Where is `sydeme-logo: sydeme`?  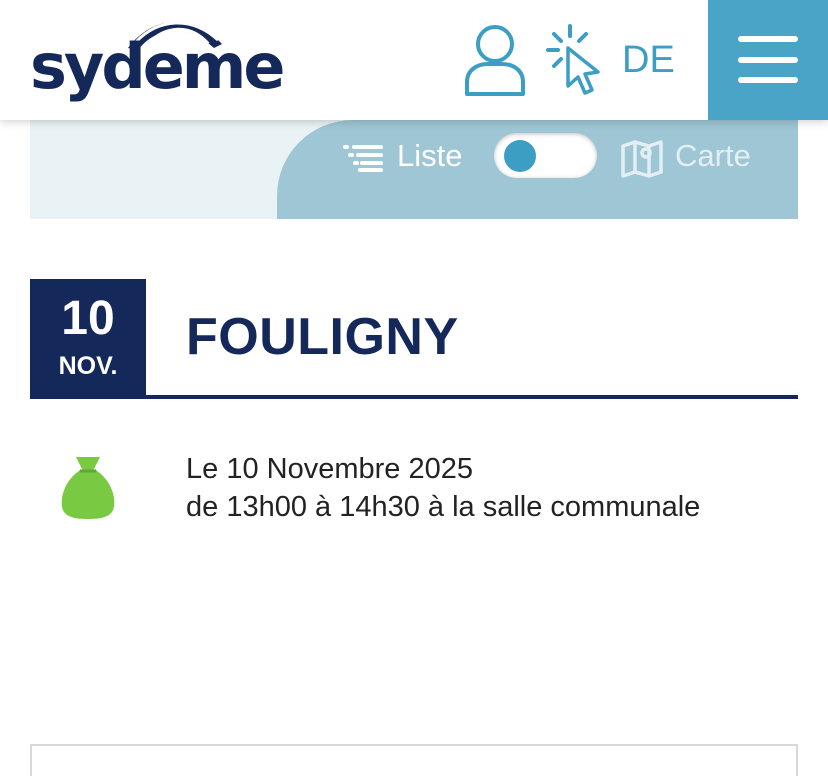
sydeme-logo: sydeme is located at coordinates (157, 61).